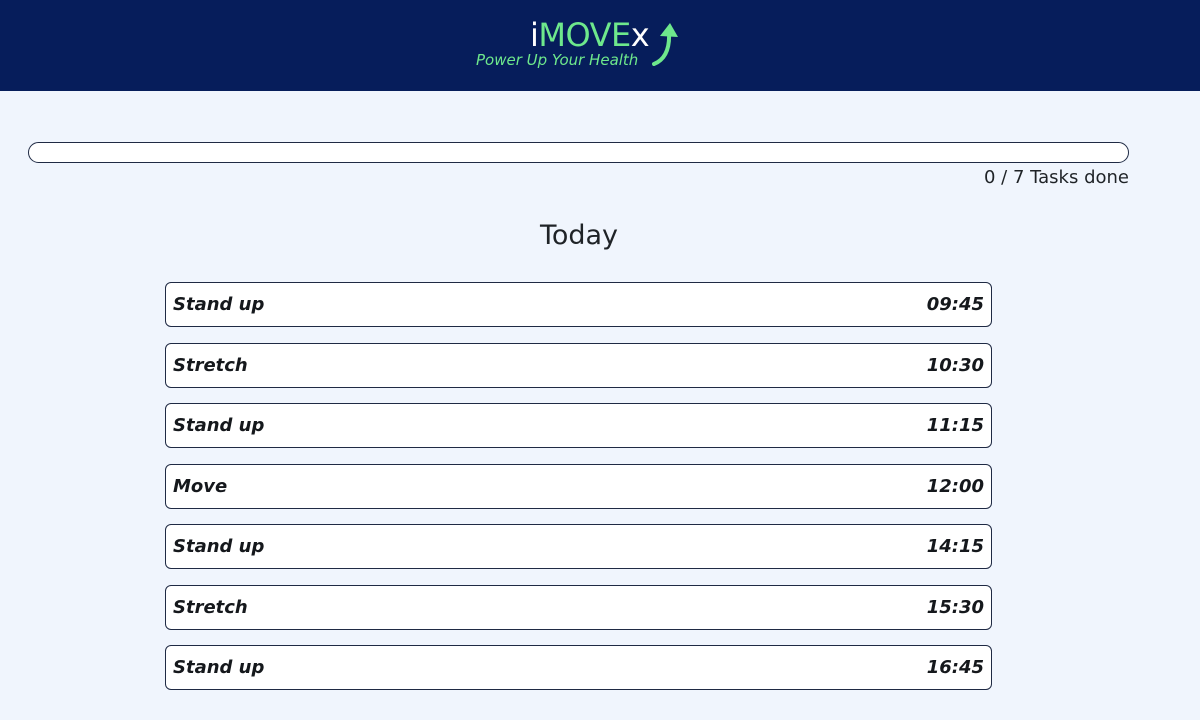 Image resolution: width=1200 pixels, height=720 pixels. Describe the element at coordinates (955, 546) in the screenshot. I see `task-time: 14:15` at that location.